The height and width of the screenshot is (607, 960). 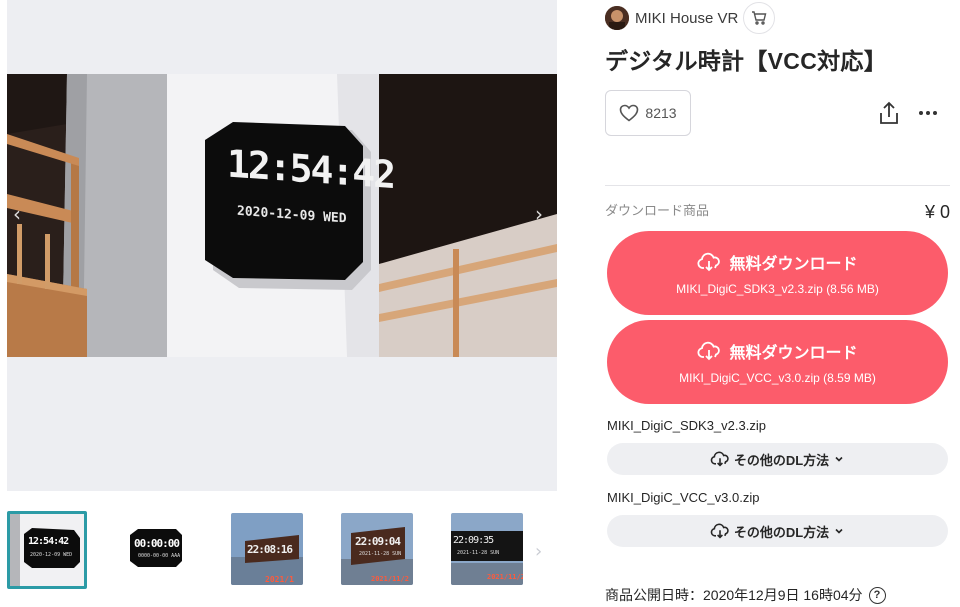 What do you see at coordinates (270, 549) in the screenshot?
I see `thumb-3-time: 22:08:16` at bounding box center [270, 549].